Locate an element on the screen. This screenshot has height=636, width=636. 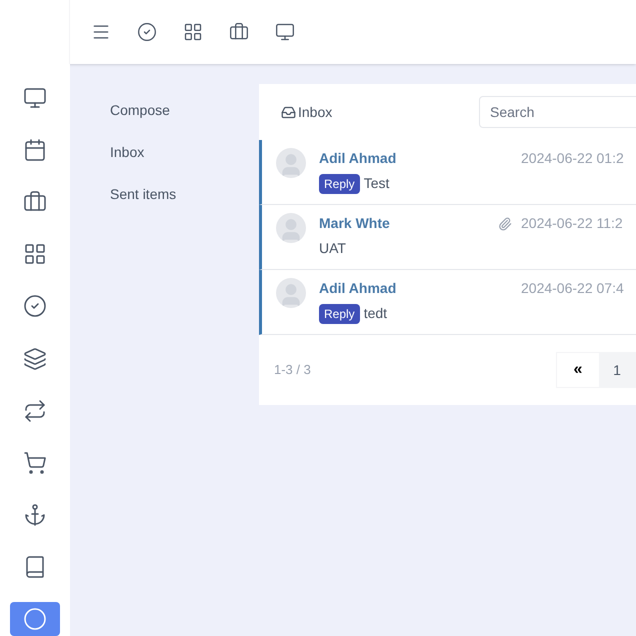
search-field: Search is located at coordinates (557, 112).